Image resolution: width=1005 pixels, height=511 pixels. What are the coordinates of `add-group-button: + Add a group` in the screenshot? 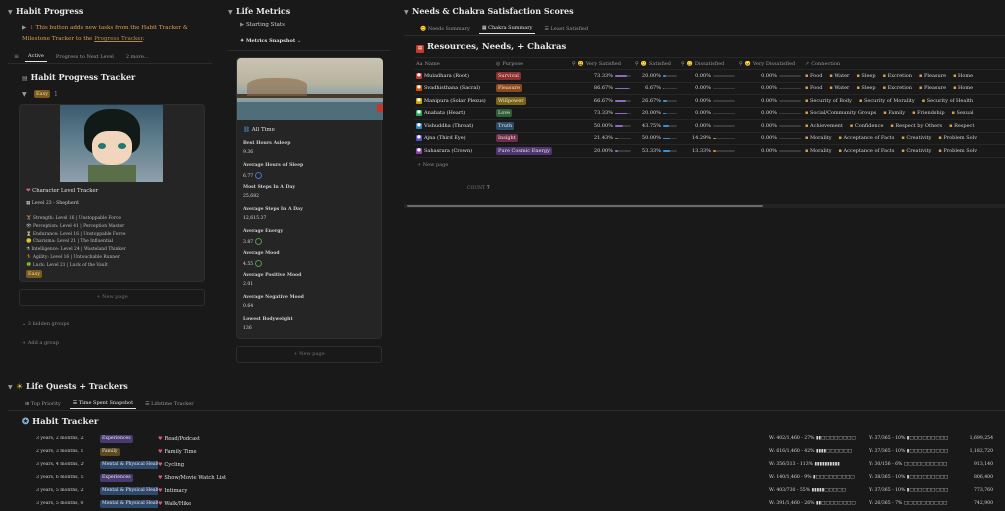 It's located at (40, 343).